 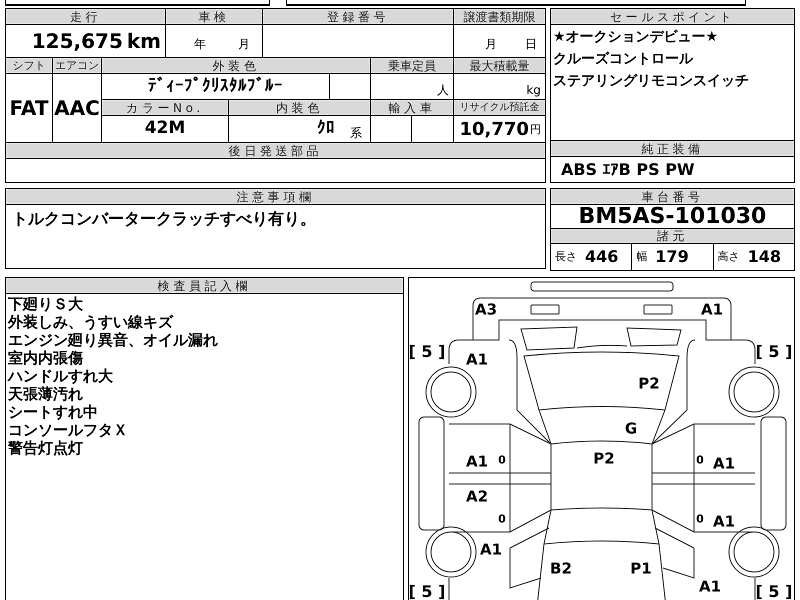 I want to click on dimension-label: 幅, so click(x=642, y=256).